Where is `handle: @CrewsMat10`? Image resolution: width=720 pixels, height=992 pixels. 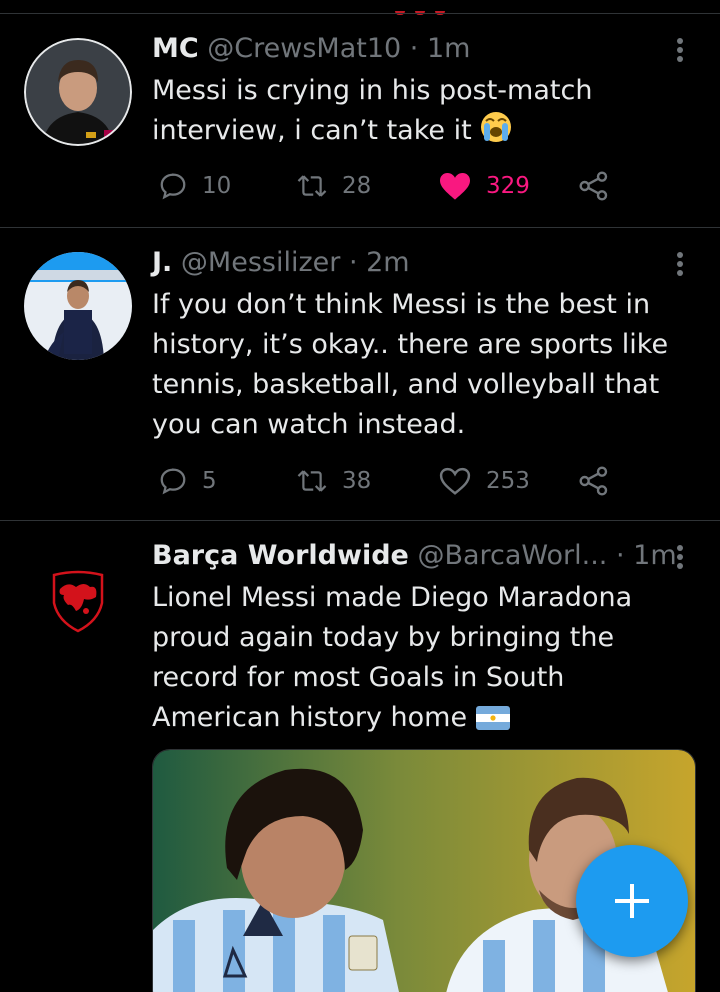 handle: @CrewsMat10 is located at coordinates (304, 48).